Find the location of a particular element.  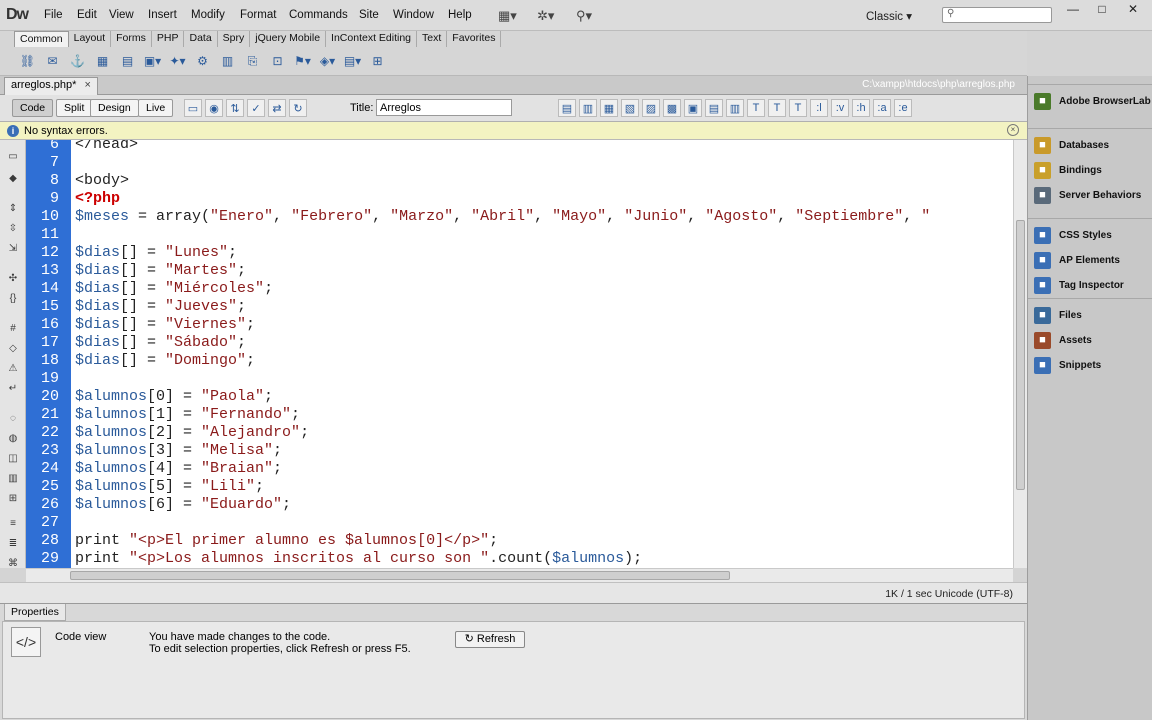

menu-help: Help is located at coordinates (460, 15).